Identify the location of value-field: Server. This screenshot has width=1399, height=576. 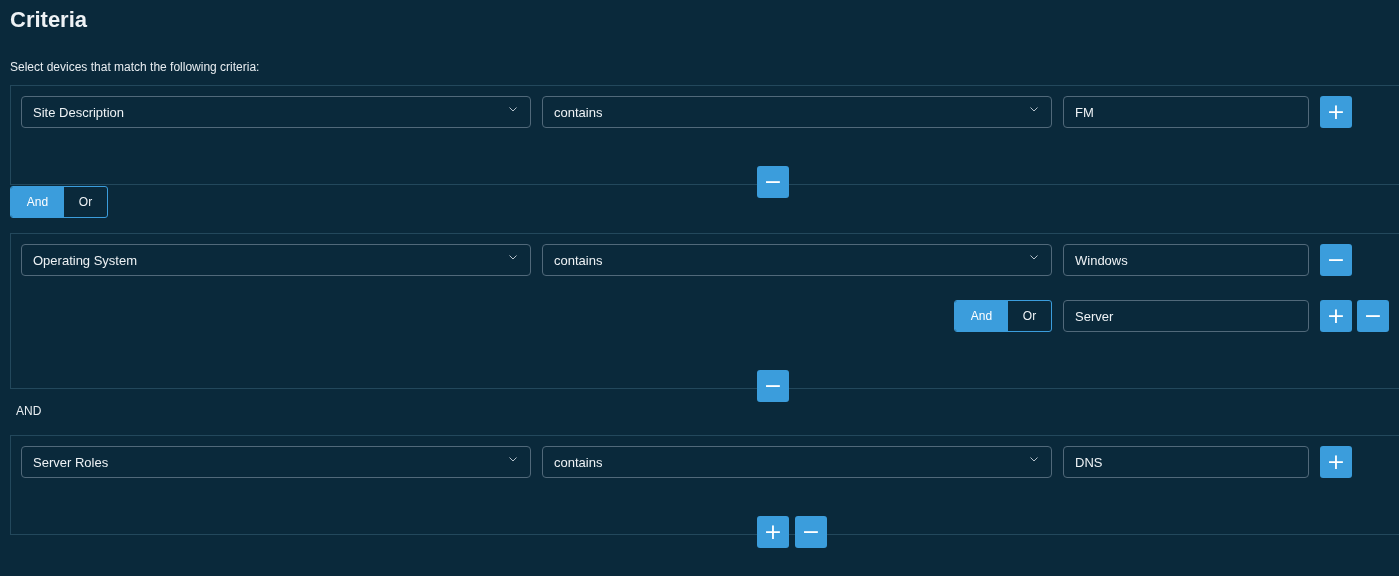
(1186, 316).